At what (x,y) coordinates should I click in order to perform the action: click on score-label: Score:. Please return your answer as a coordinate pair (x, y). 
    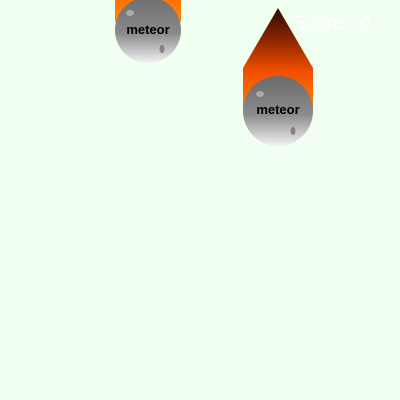
    Looking at the image, I should click on (321, 23).